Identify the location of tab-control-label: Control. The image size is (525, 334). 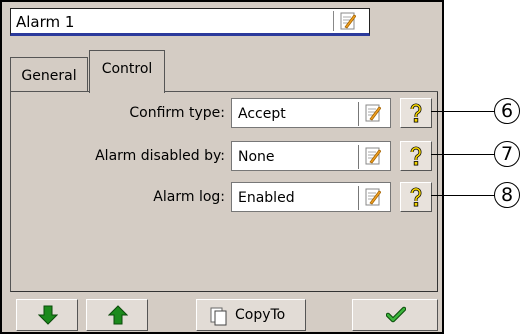
(127, 69).